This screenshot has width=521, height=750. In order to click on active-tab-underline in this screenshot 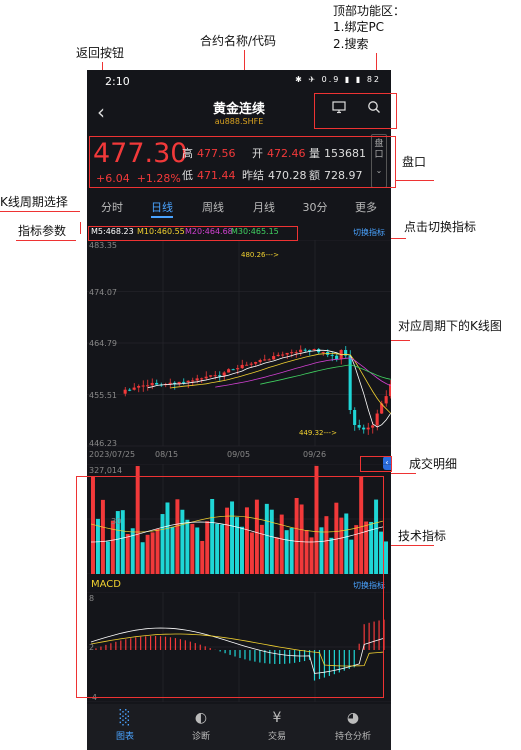, I will do `click(162, 217)`.